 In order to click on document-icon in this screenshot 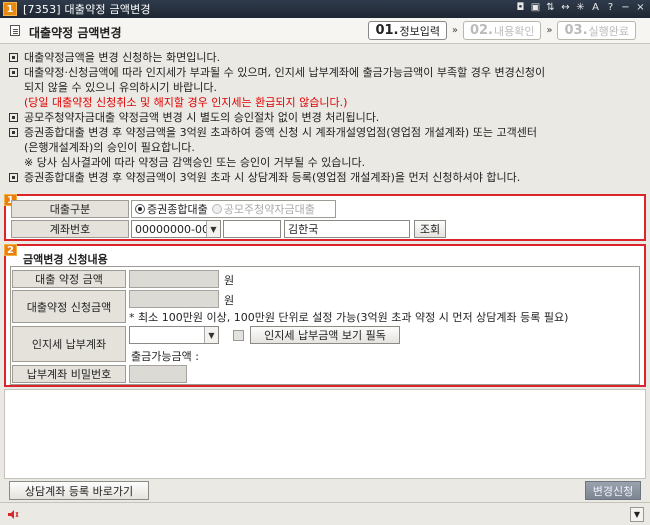, I will do `click(15, 30)`.